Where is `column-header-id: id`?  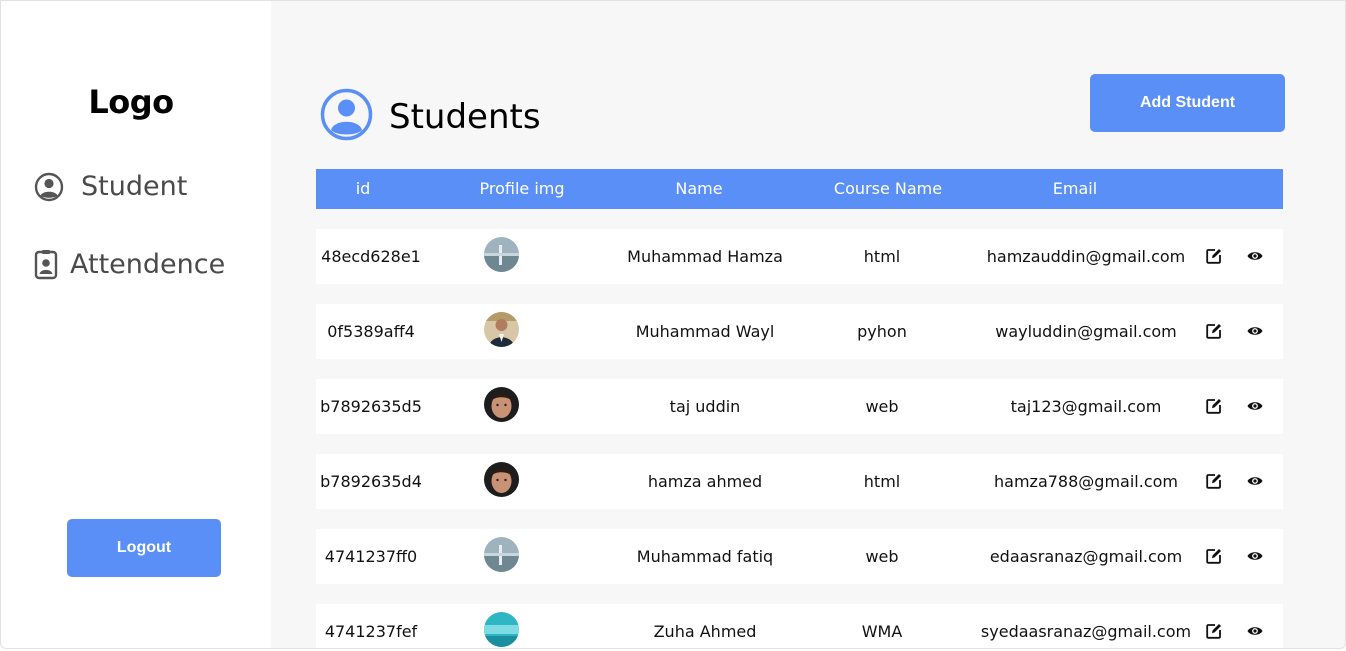 column-header-id: id is located at coordinates (363, 188).